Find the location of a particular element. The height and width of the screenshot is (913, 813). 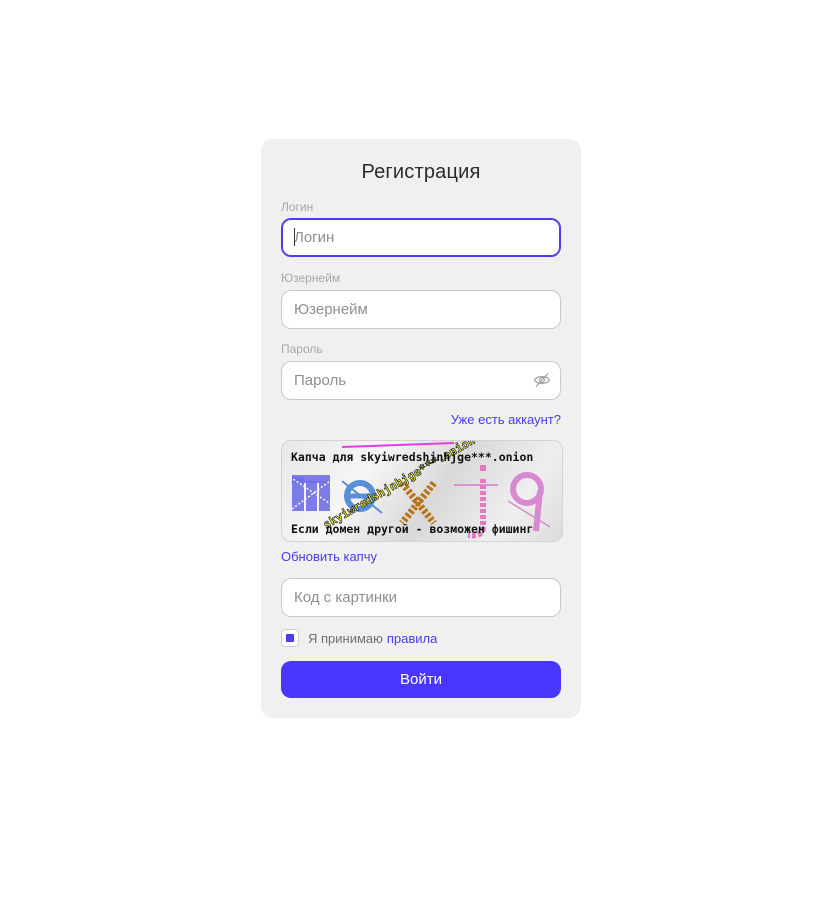

eye-off-icon is located at coordinates (542, 380).